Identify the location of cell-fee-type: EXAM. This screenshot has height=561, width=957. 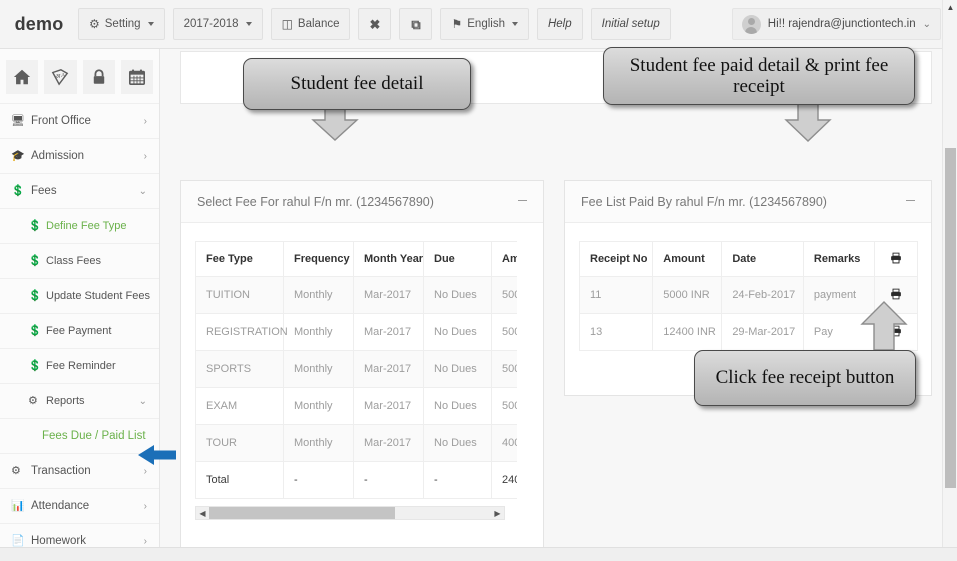
(239, 406).